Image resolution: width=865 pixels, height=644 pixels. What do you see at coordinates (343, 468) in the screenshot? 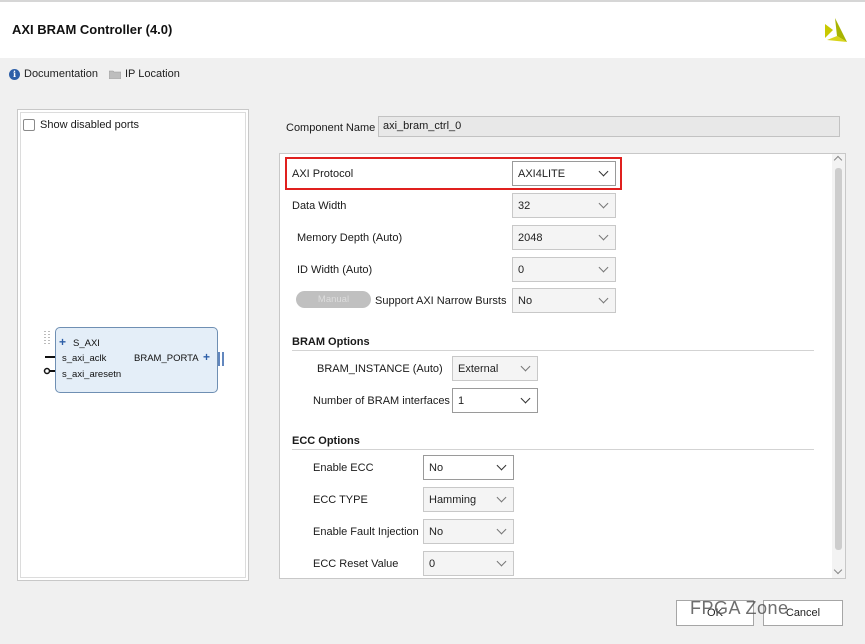
I see `enable-ecc-label: Enable ECC` at bounding box center [343, 468].